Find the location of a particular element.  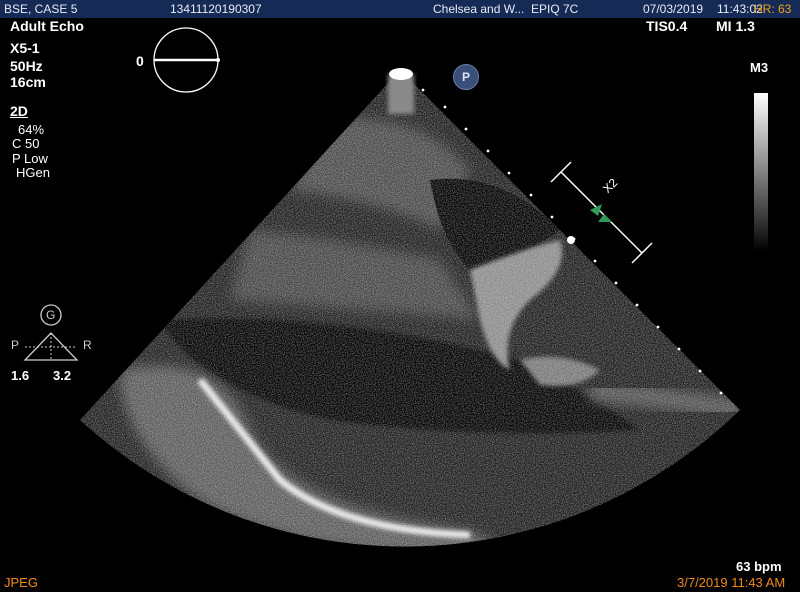

preset-label: Adult Echo is located at coordinates (47, 26).